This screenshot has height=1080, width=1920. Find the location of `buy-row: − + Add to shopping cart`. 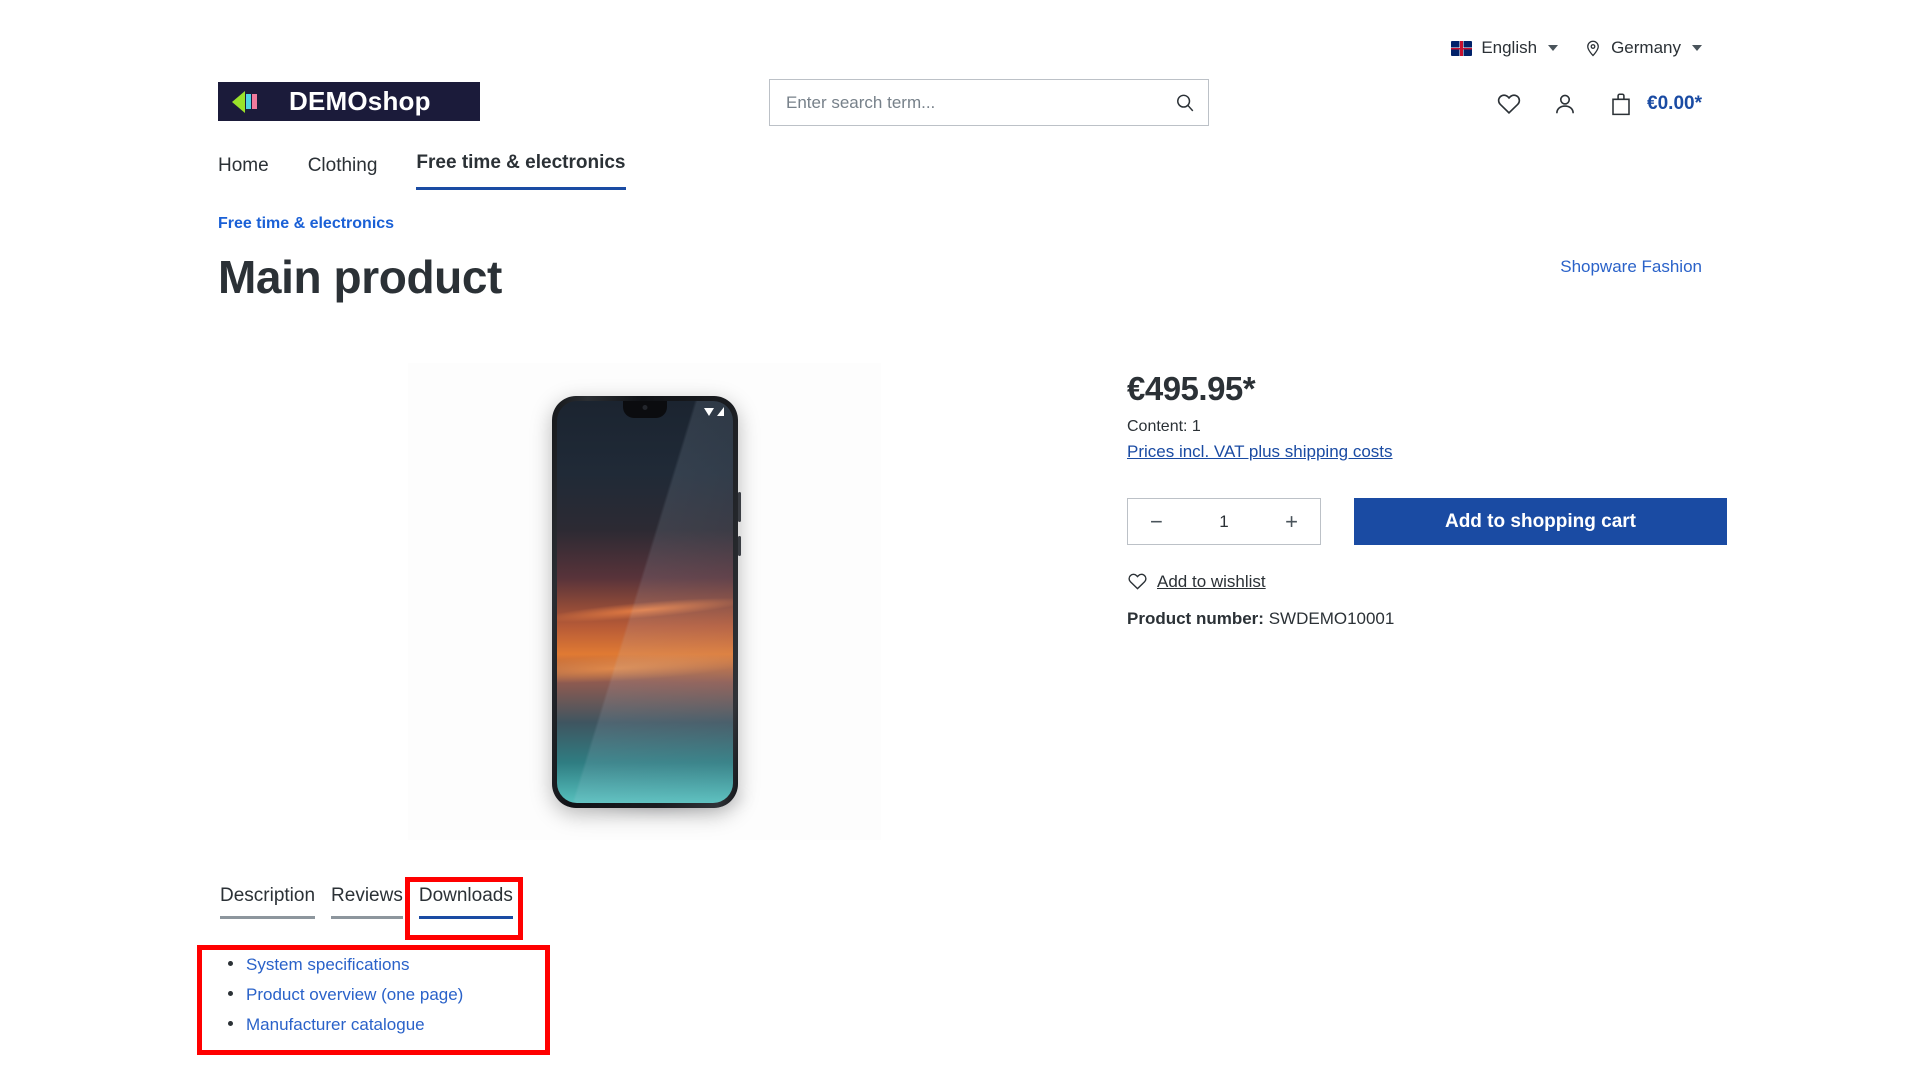

buy-row: − + Add to shopping cart is located at coordinates (1427, 521).